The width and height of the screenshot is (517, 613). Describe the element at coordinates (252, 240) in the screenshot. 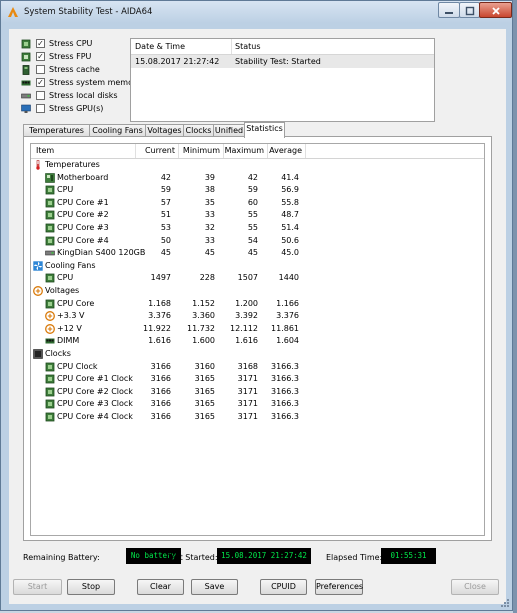

I see `value-maximum: 54` at that location.